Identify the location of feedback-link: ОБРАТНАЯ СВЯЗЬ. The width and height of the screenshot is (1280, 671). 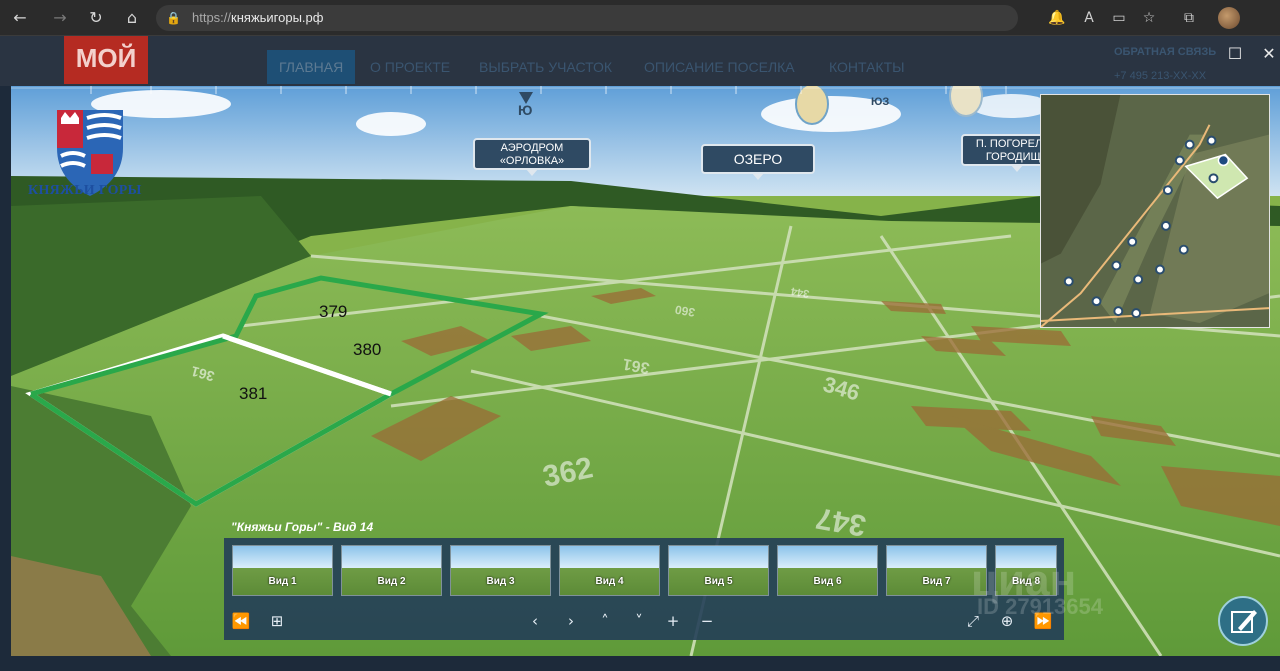
(1165, 52).